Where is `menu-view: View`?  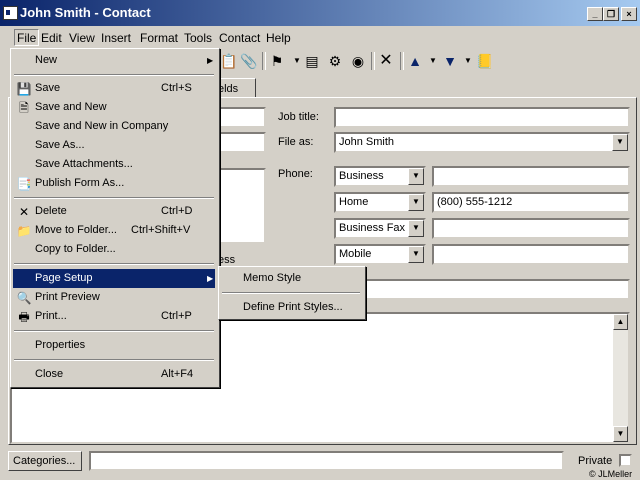 menu-view: View is located at coordinates (82, 38).